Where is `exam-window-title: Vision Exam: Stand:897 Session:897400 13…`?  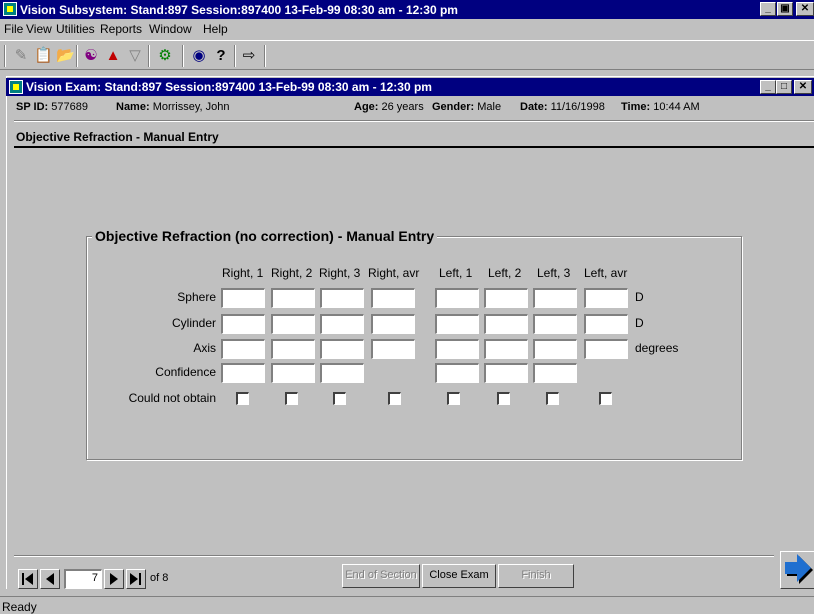 exam-window-title: Vision Exam: Stand:897 Session:897400 13… is located at coordinates (229, 87).